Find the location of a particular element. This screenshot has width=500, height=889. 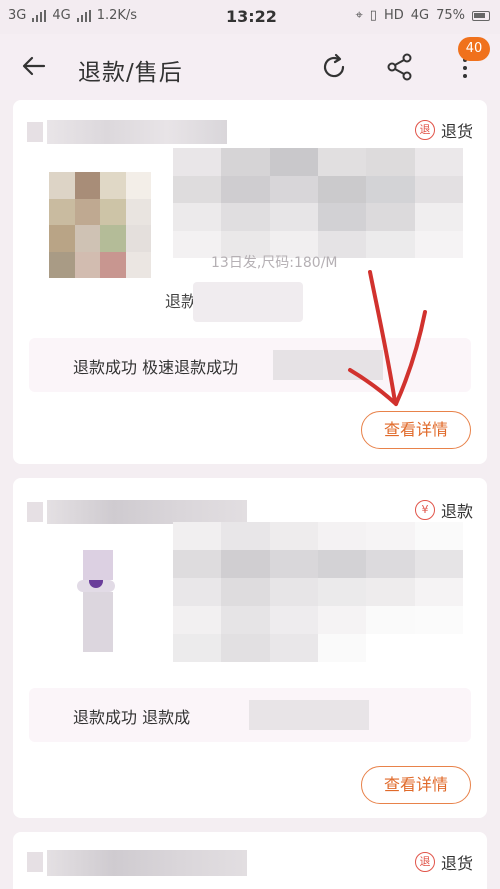

network-speed: 1.2K/s is located at coordinates (117, 15).